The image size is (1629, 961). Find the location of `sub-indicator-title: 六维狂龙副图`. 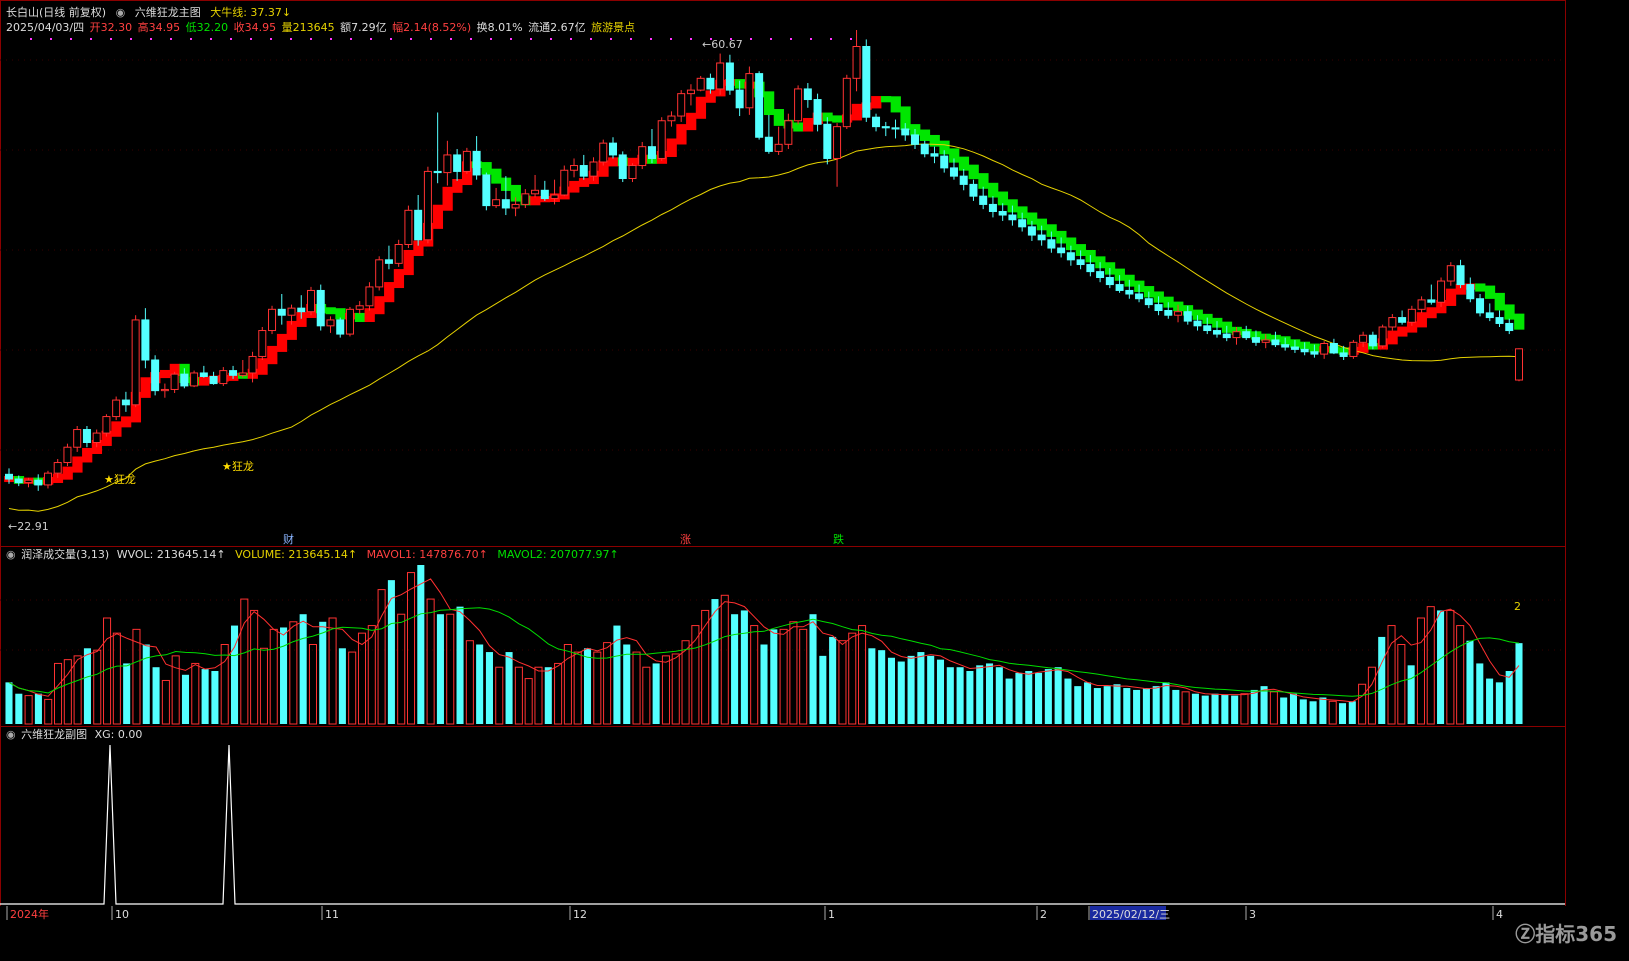

sub-indicator-title: 六维狂龙副图 is located at coordinates (54, 734).